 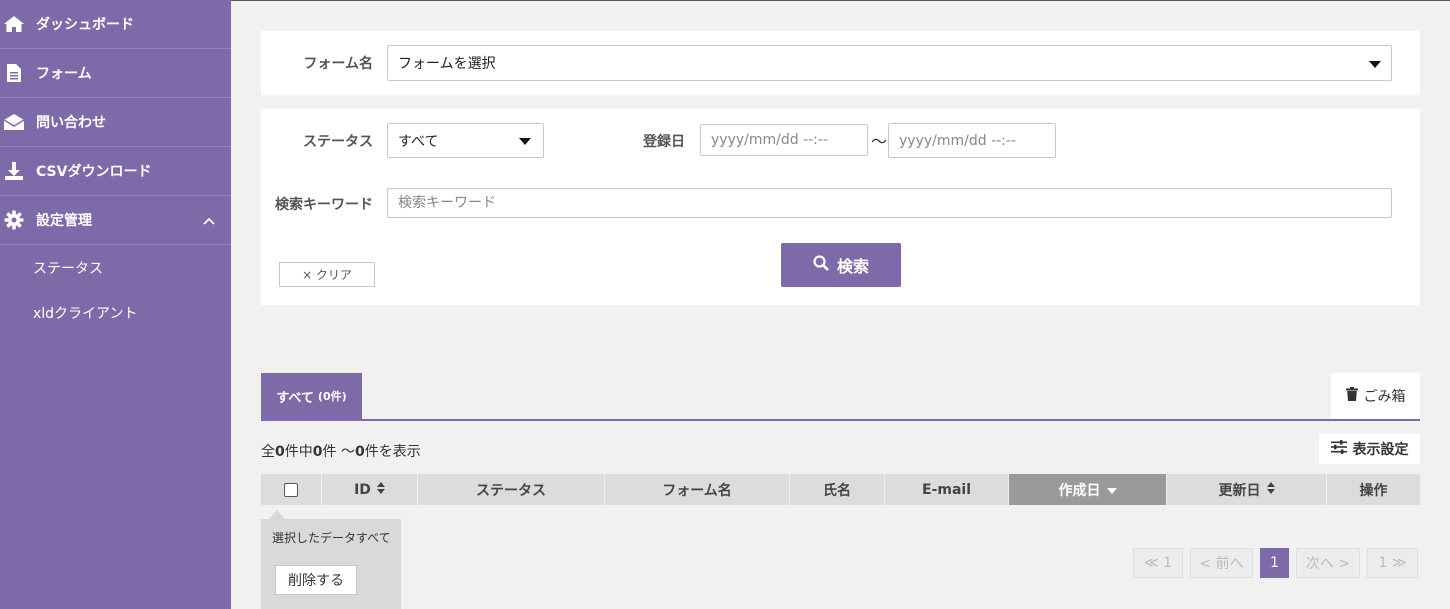 I want to click on sidebar-item-label: 設定管理, so click(x=64, y=221).